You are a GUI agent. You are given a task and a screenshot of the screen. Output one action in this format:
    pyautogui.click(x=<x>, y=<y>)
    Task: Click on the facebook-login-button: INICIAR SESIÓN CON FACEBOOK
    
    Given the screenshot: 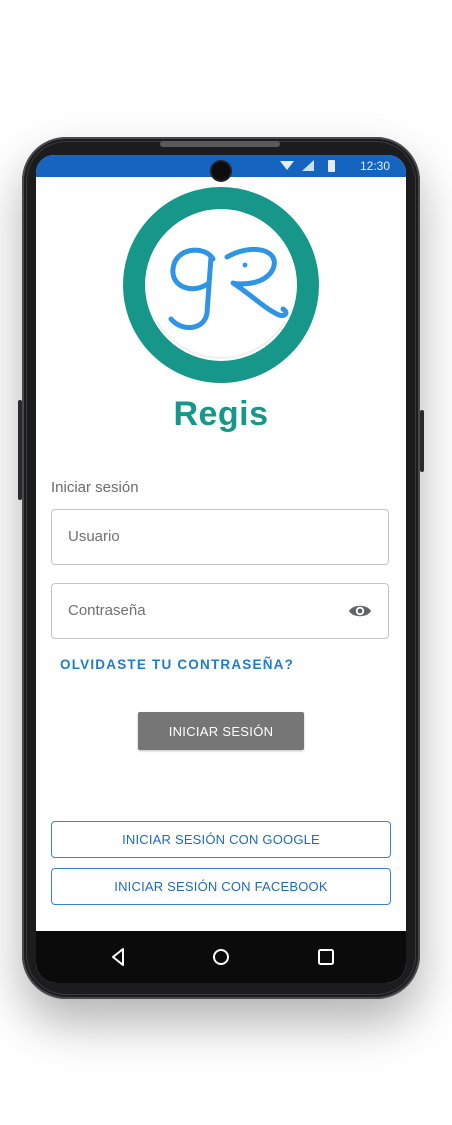 What is the action you would take?
    pyautogui.click(x=221, y=886)
    